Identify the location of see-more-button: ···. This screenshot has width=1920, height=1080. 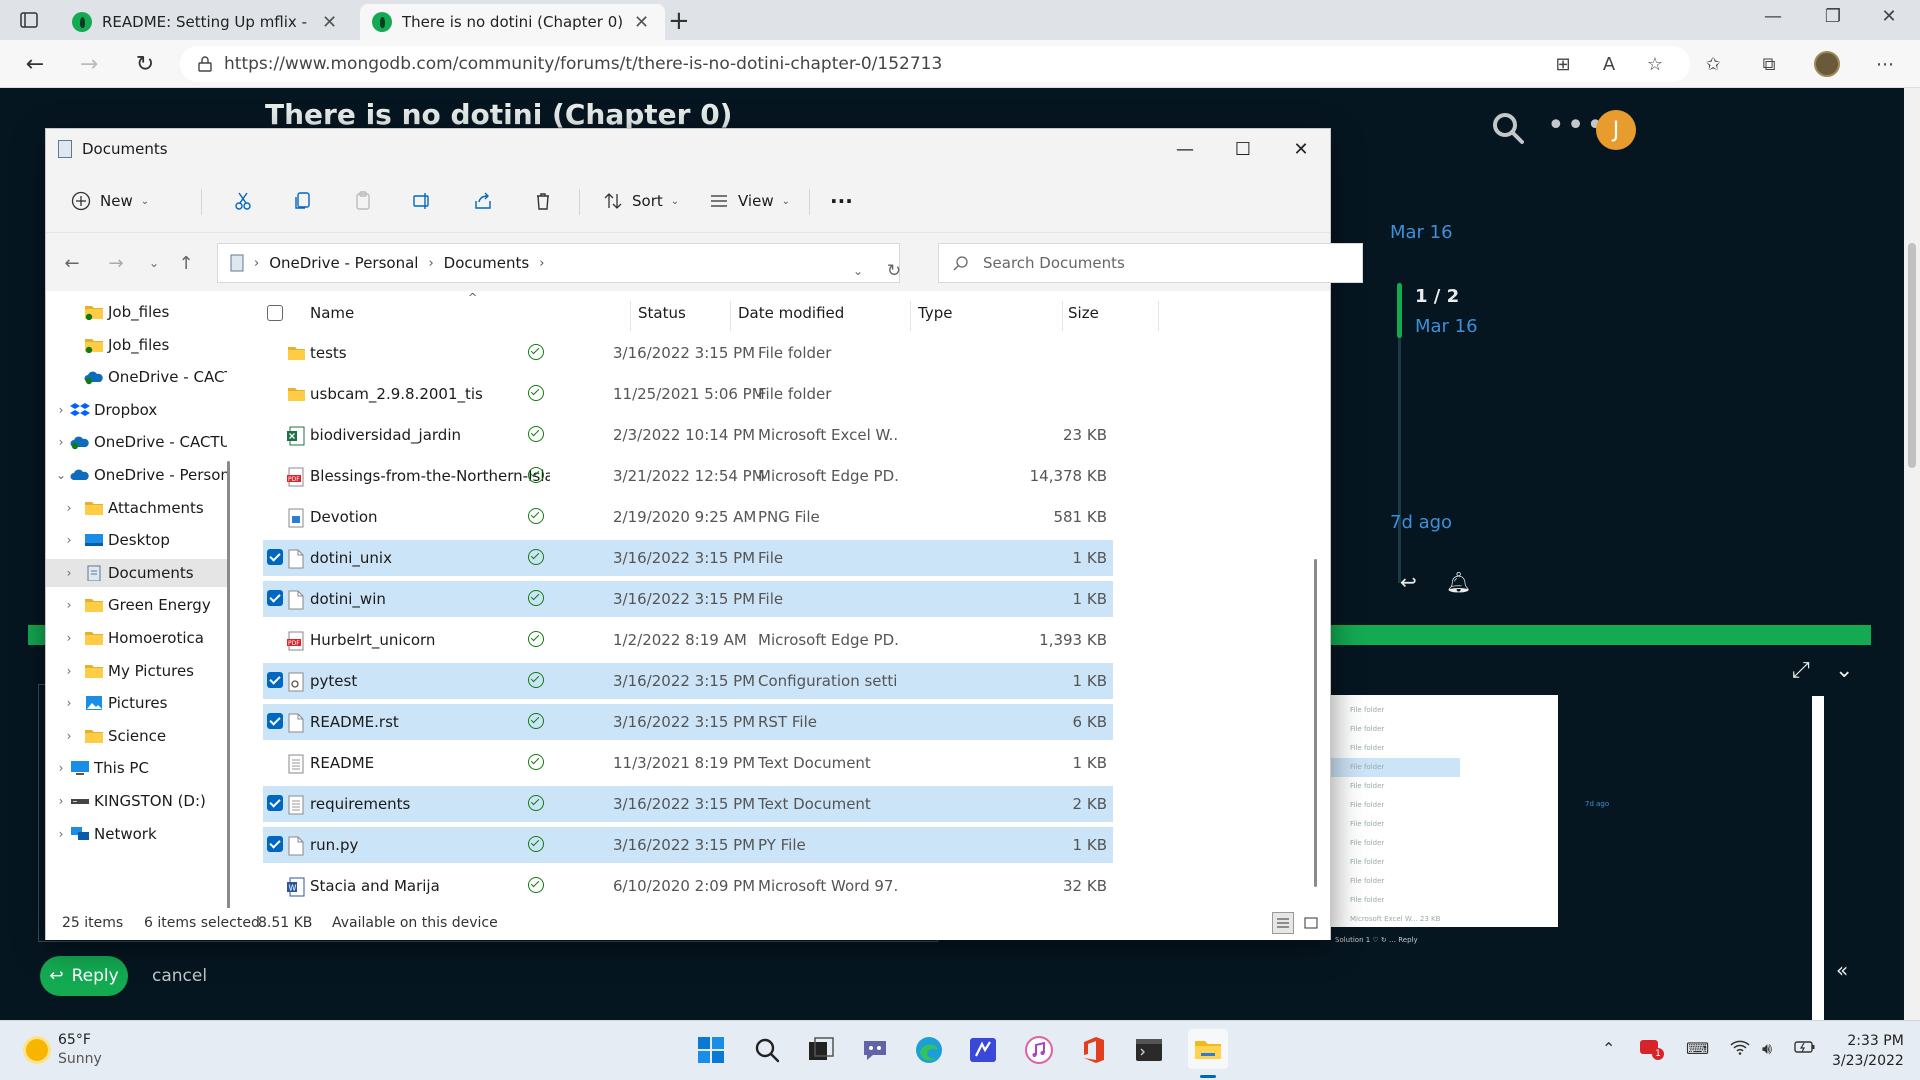
(841, 201).